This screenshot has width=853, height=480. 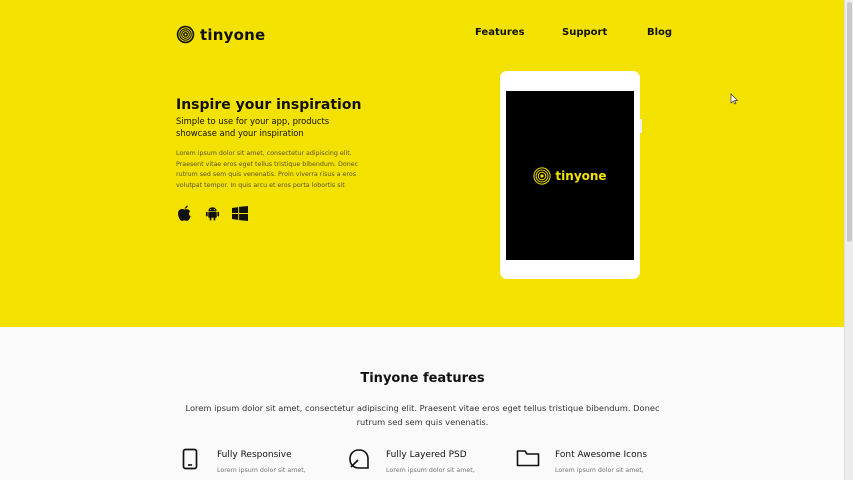 I want to click on mouse-pointer-icon, so click(x=734, y=99).